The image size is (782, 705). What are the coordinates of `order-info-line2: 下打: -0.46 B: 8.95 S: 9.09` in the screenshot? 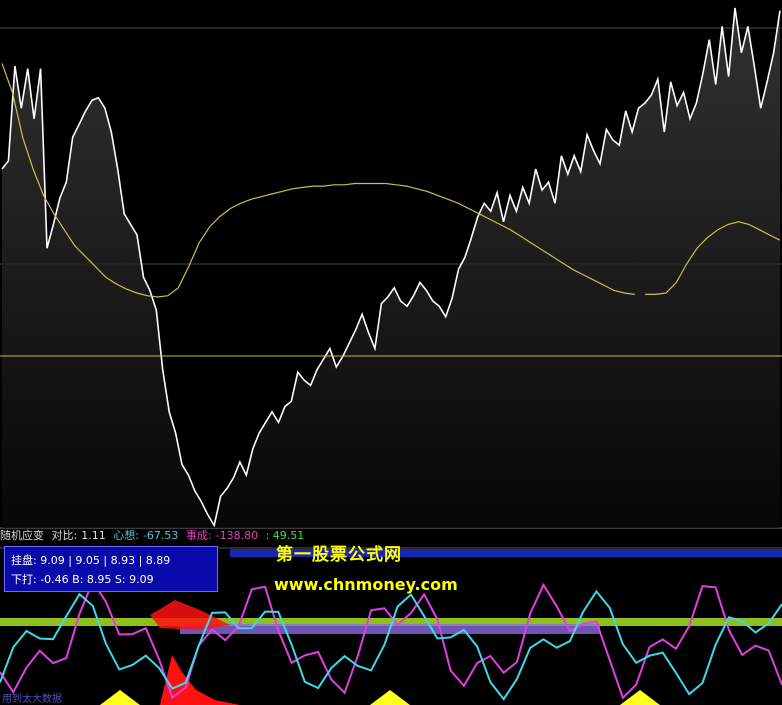 It's located at (82, 579).